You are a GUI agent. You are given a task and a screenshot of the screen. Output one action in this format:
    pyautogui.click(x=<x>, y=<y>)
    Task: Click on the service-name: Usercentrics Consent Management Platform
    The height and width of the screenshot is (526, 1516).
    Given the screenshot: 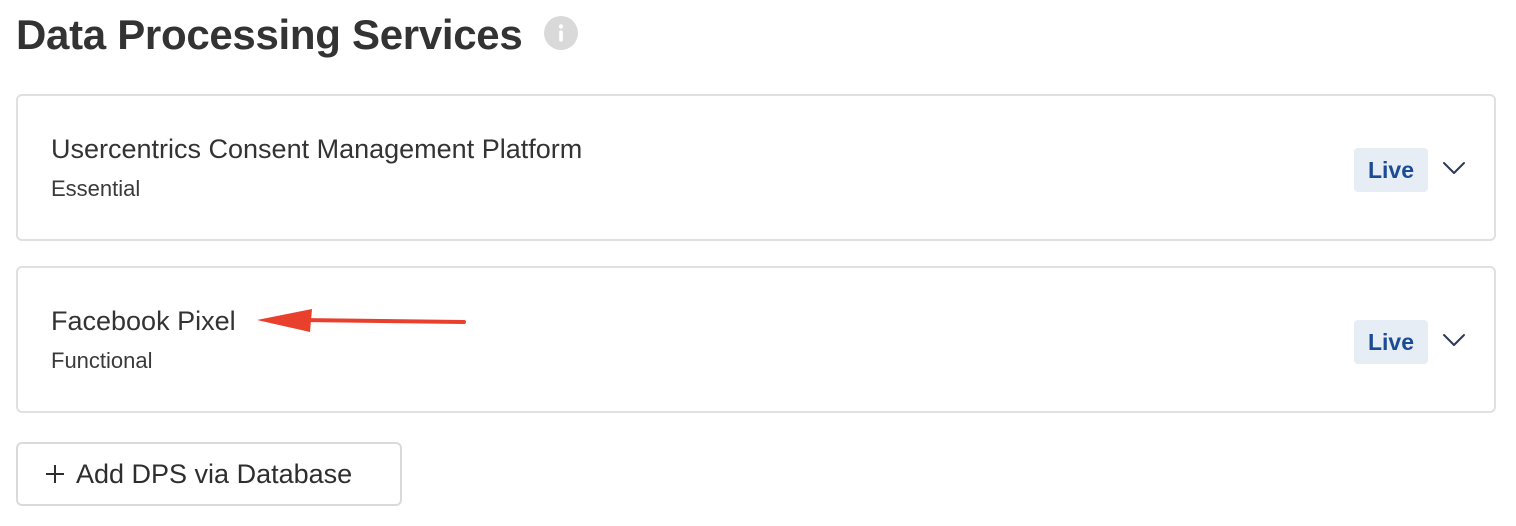 What is the action you would take?
    pyautogui.click(x=317, y=149)
    